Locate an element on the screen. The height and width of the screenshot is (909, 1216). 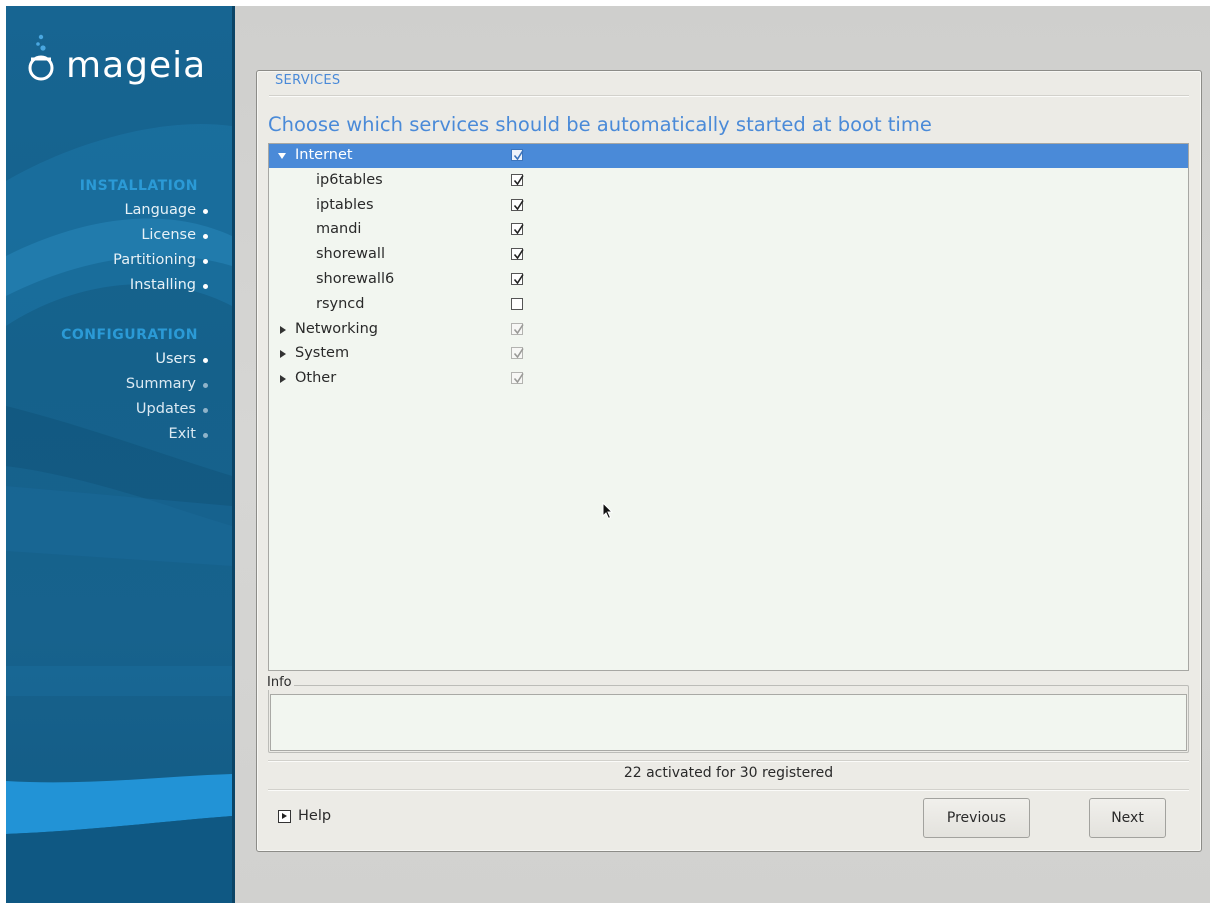
service-group-row: System is located at coordinates (728, 354).